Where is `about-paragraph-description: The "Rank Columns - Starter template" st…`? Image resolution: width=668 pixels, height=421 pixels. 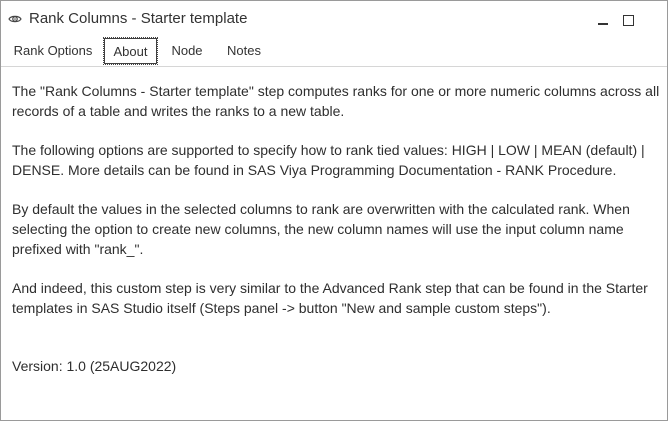 about-paragraph-description: The "Rank Columns - Starter template" st… is located at coordinates (336, 101).